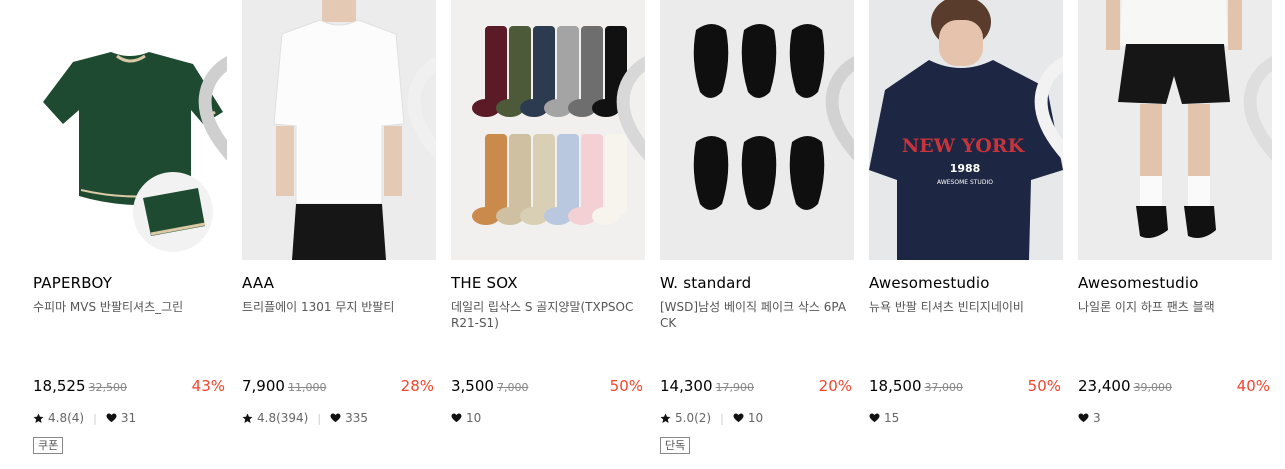  What do you see at coordinates (675, 445) in the screenshot?
I see `exclusive-badge: 단독` at bounding box center [675, 445].